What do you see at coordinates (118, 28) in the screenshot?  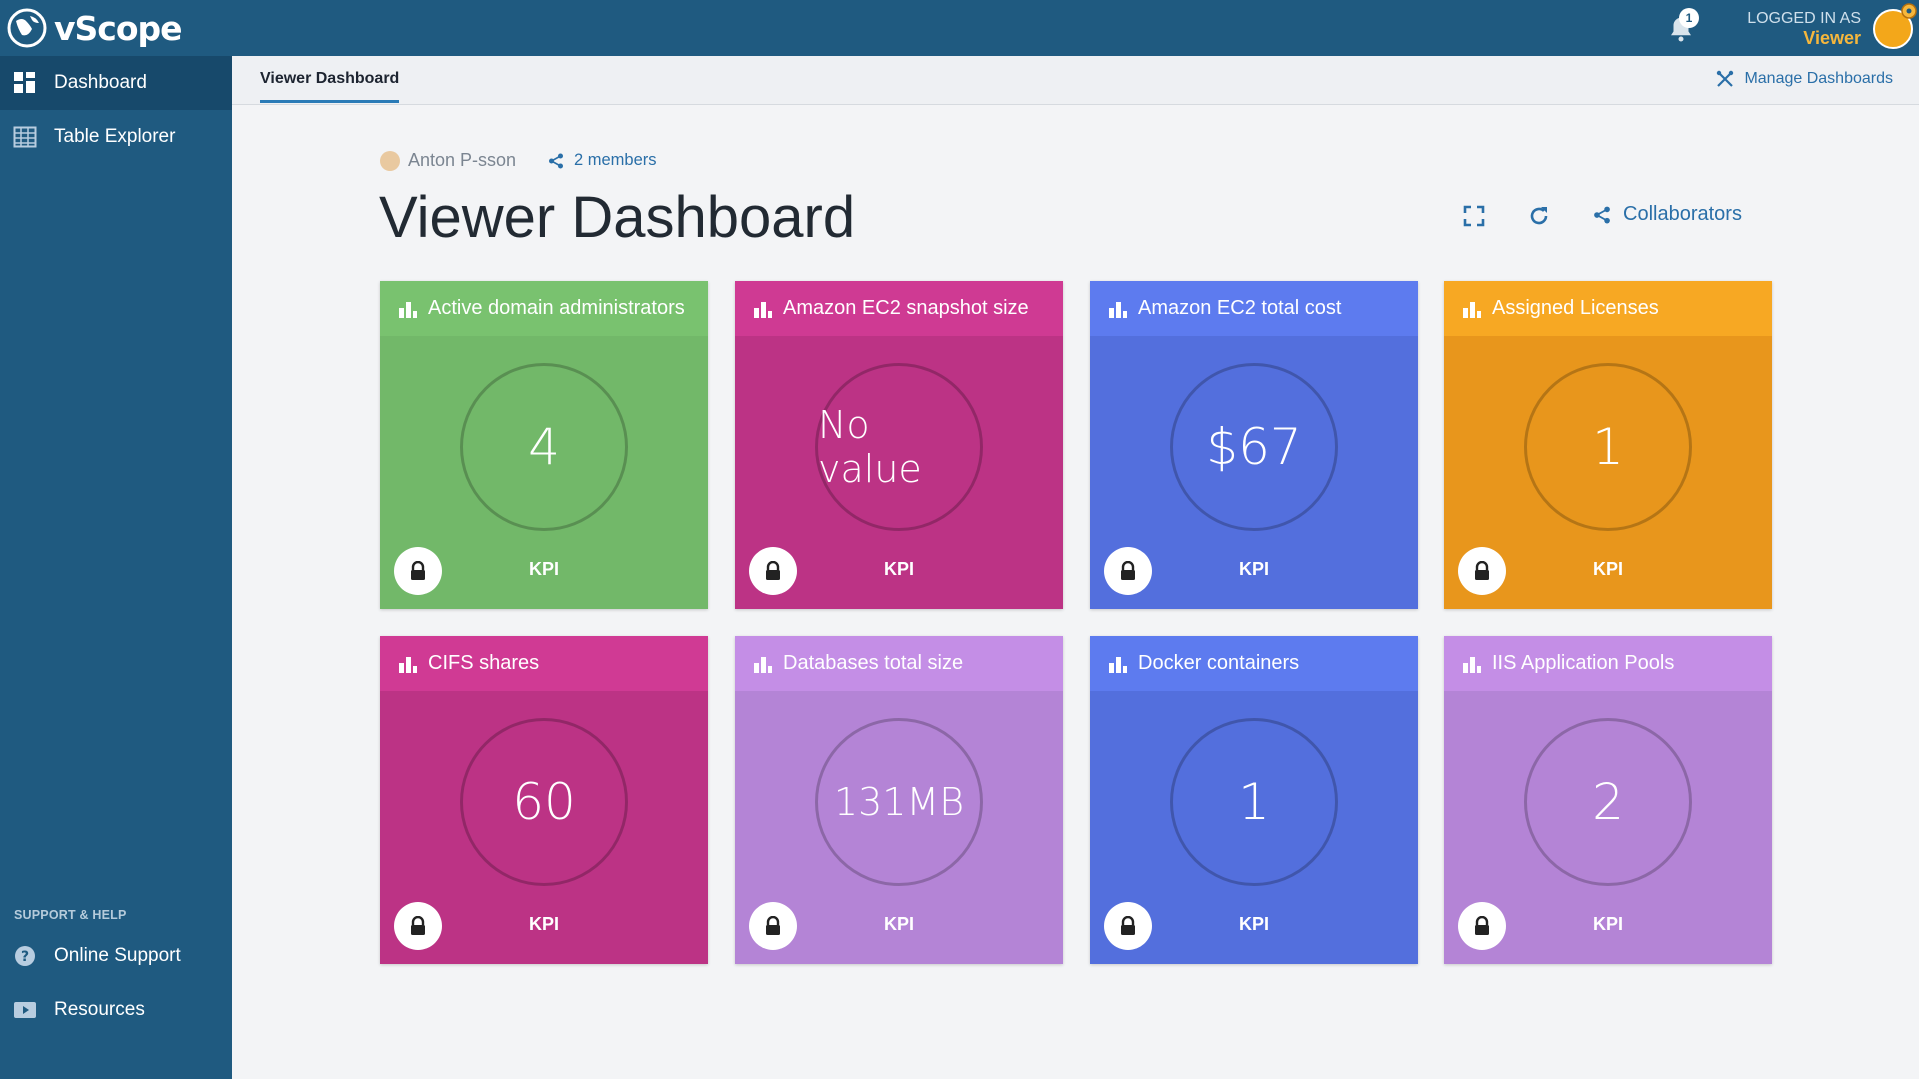 I see `app-name: vScope` at bounding box center [118, 28].